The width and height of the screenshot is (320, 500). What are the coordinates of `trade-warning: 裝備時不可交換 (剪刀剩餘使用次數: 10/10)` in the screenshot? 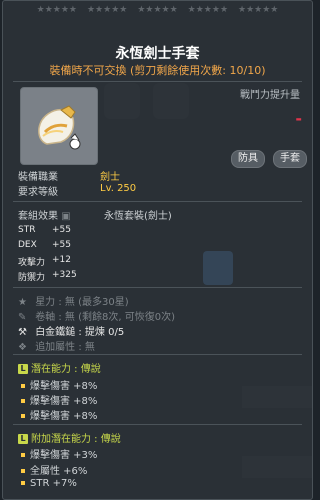 It's located at (157, 70).